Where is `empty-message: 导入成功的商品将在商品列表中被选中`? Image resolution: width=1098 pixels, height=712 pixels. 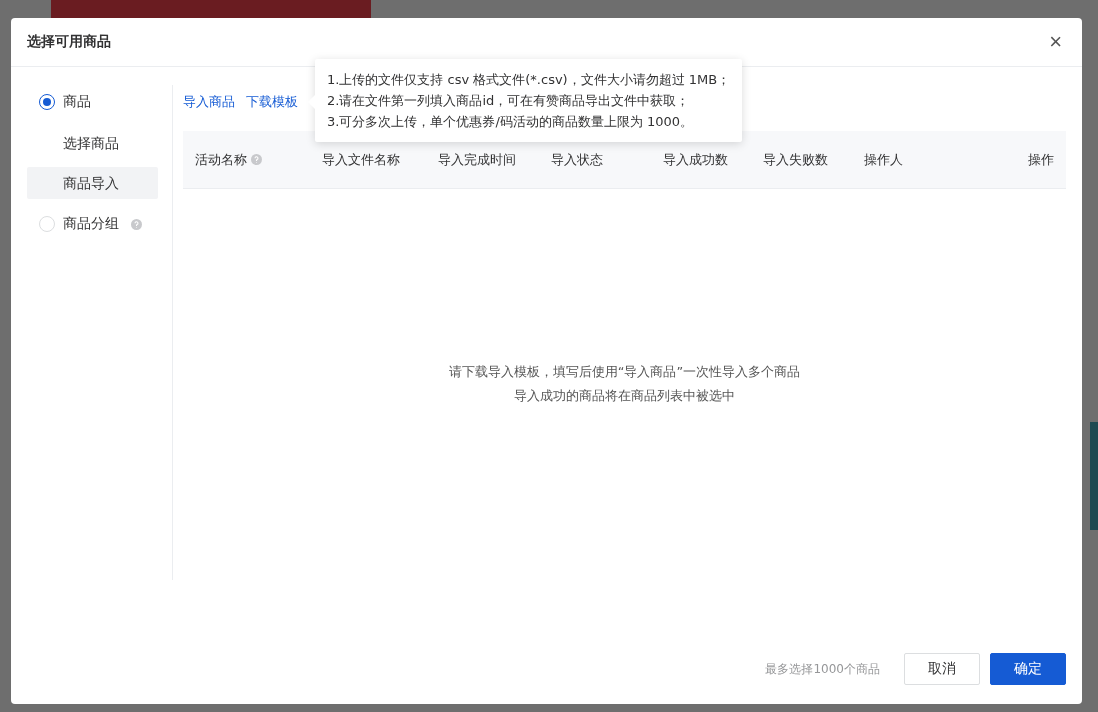 empty-message: 导入成功的商品将在商品列表中被选中 is located at coordinates (624, 395).